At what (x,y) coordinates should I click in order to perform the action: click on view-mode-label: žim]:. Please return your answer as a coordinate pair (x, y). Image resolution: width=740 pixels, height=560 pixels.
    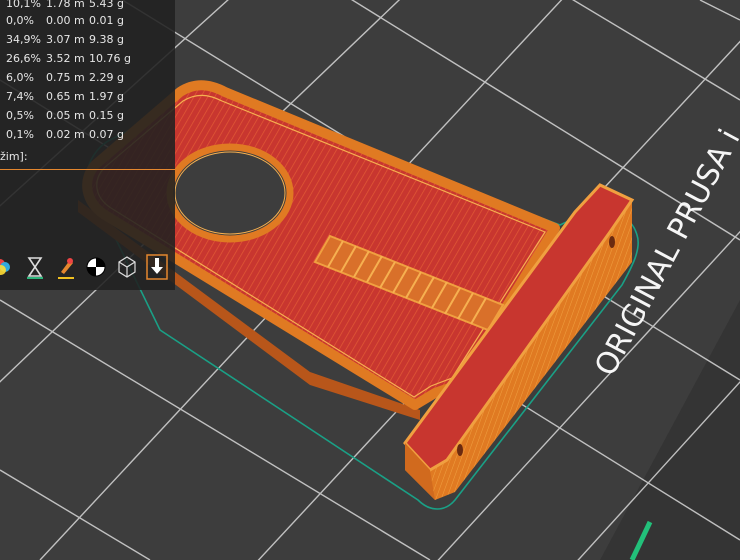
    Looking at the image, I should click on (14, 156).